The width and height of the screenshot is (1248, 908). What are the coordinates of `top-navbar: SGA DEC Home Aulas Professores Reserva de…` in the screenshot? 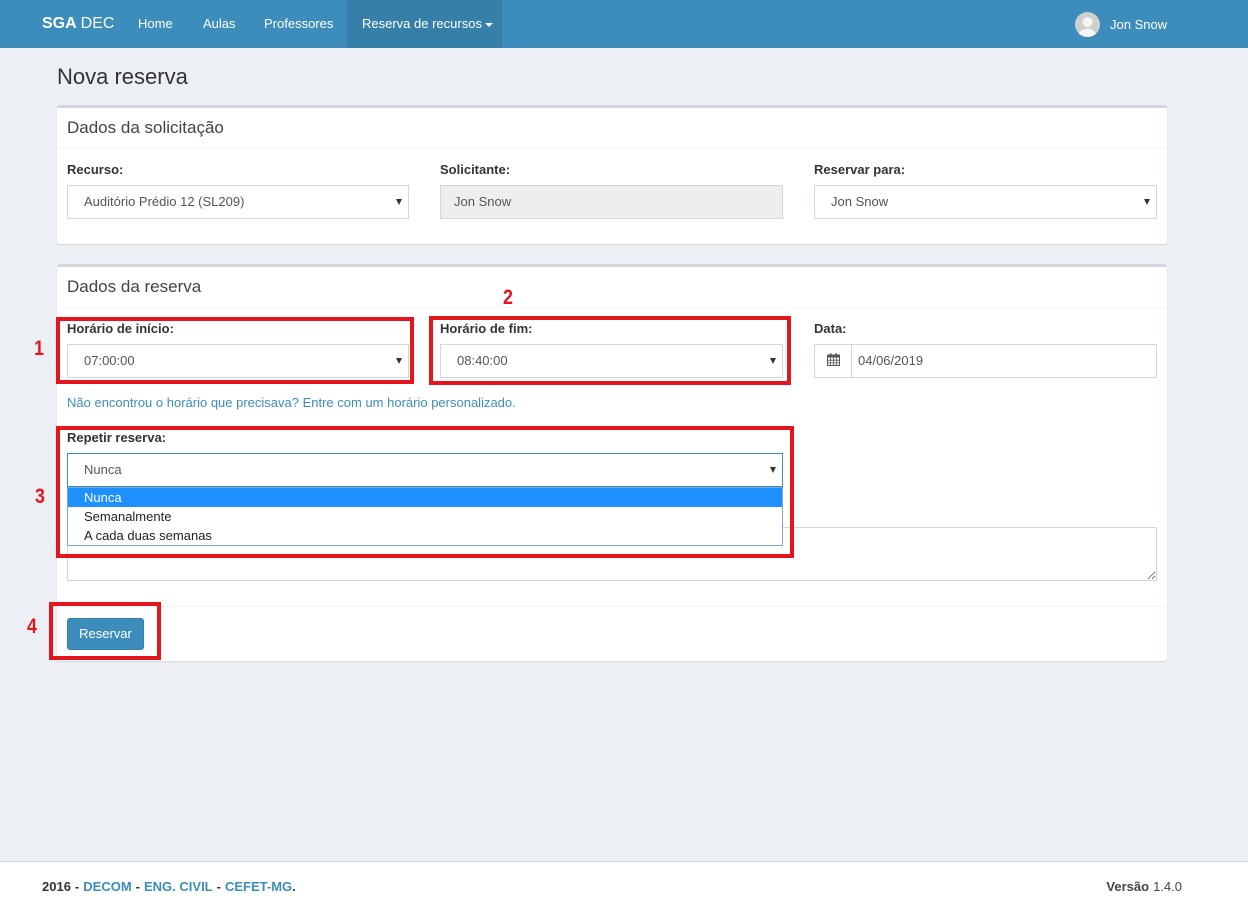 It's located at (624, 24).